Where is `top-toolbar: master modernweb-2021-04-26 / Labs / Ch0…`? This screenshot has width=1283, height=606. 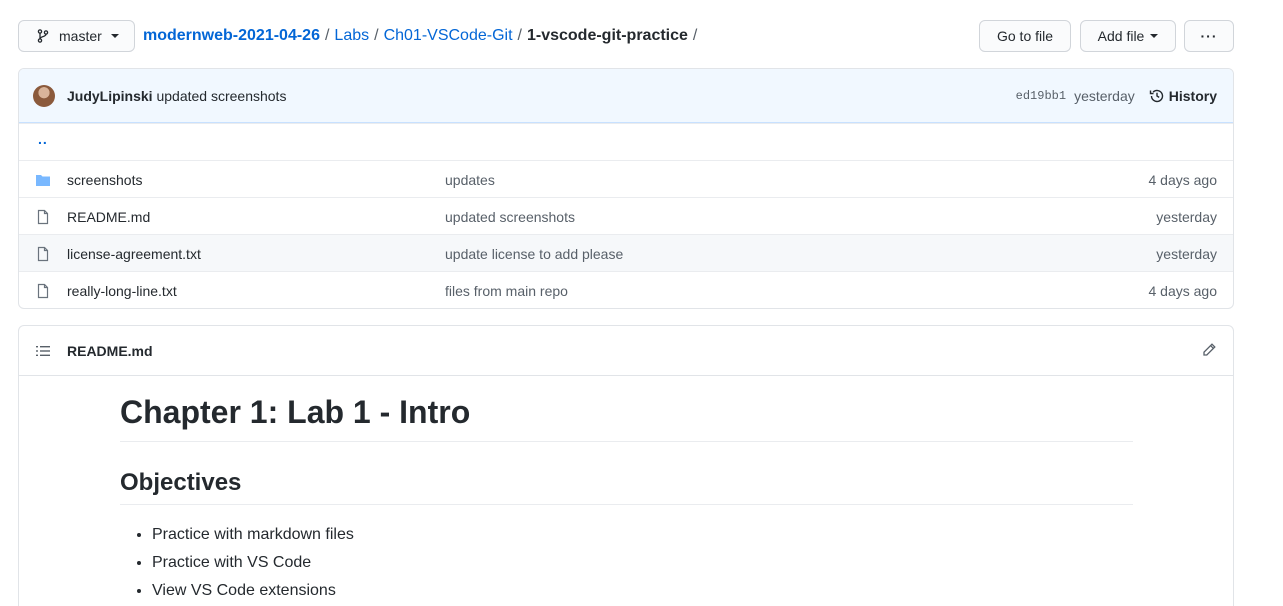 top-toolbar: master modernweb-2021-04-26 / Labs / Ch0… is located at coordinates (626, 36).